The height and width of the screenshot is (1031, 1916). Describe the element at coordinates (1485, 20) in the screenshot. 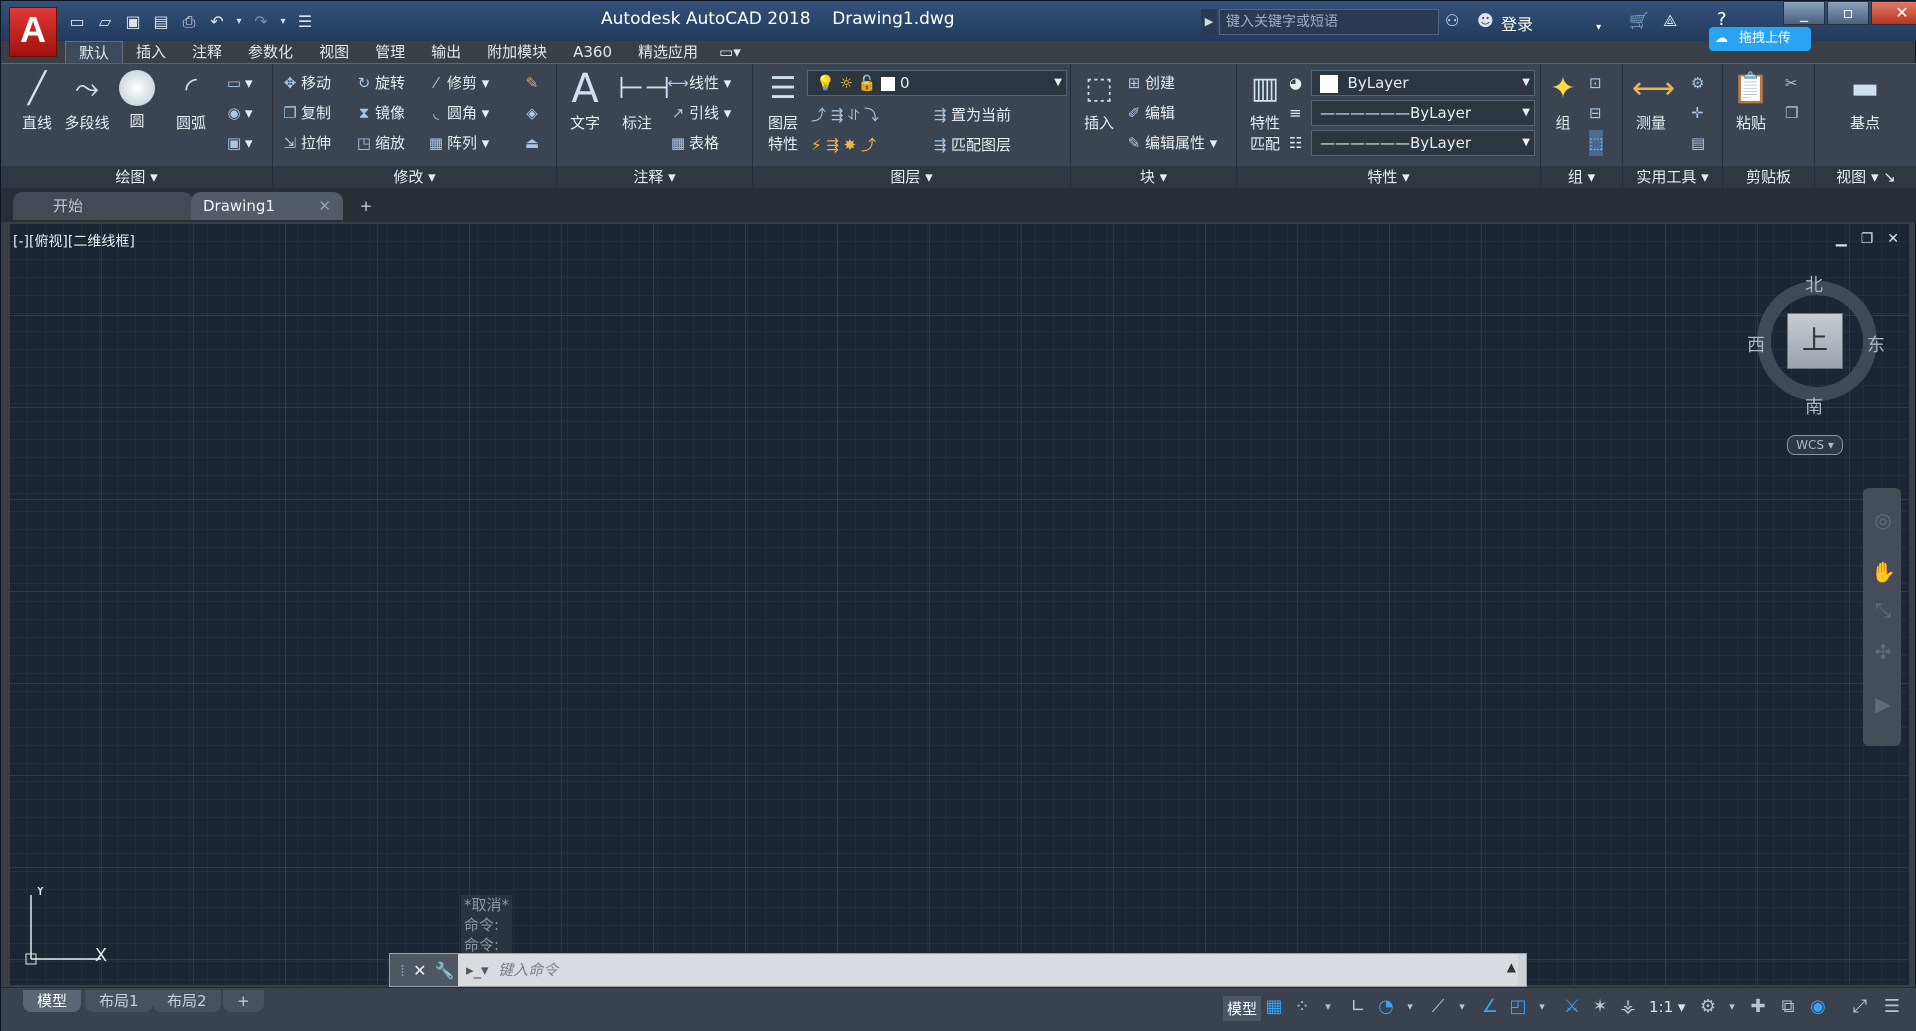

I see `user-icon: ☻` at that location.